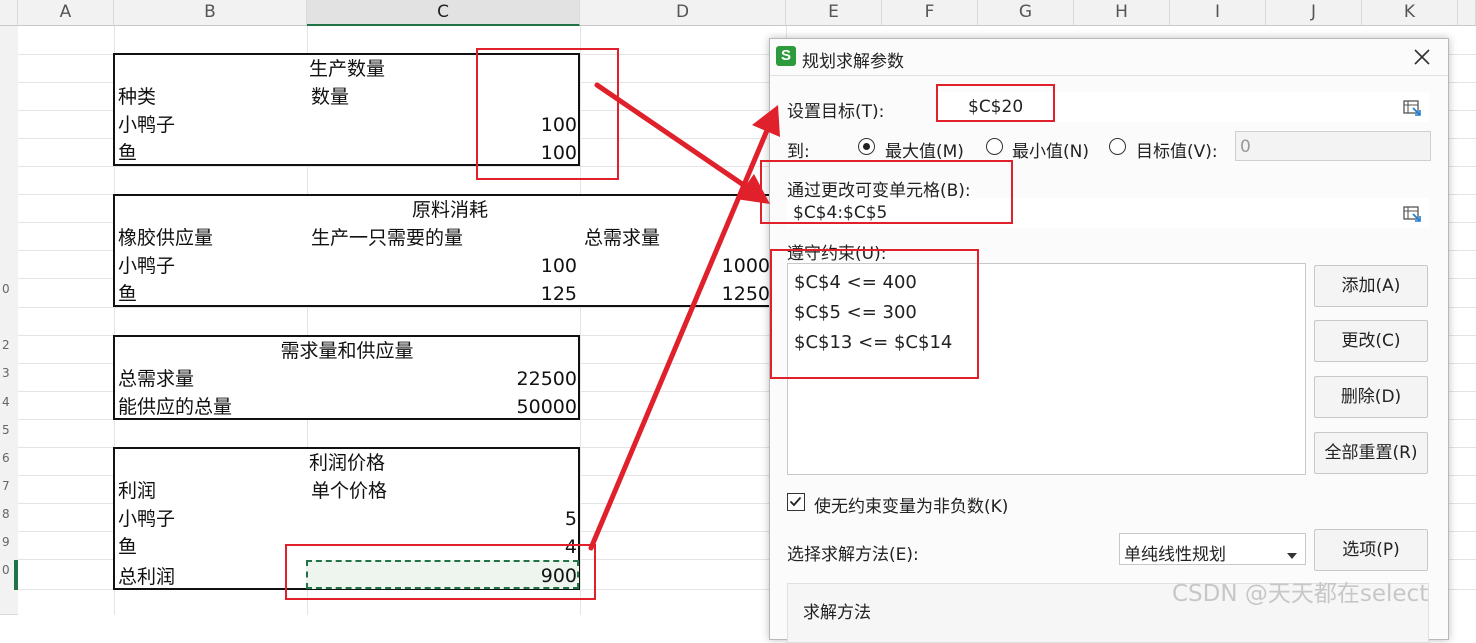  Describe the element at coordinates (210, 13) in the screenshot. I see `column-header-b: B` at that location.